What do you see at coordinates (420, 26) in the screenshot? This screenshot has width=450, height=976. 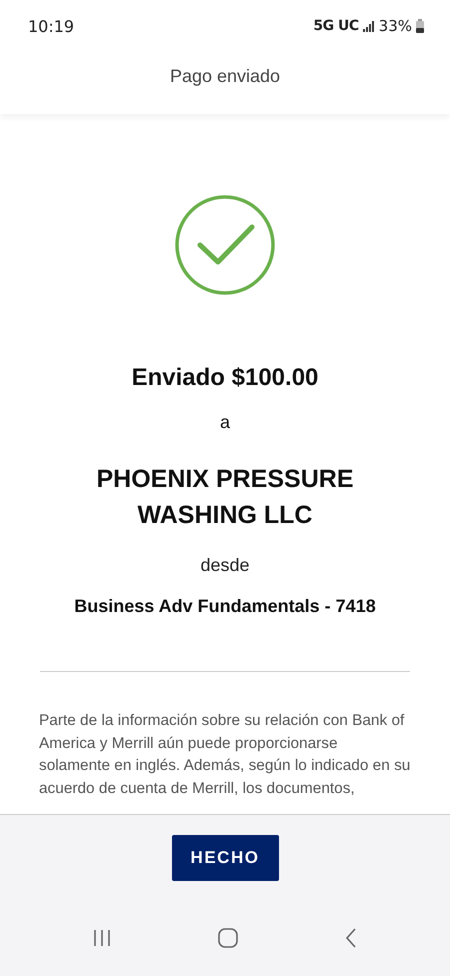 I see `battery-icon` at bounding box center [420, 26].